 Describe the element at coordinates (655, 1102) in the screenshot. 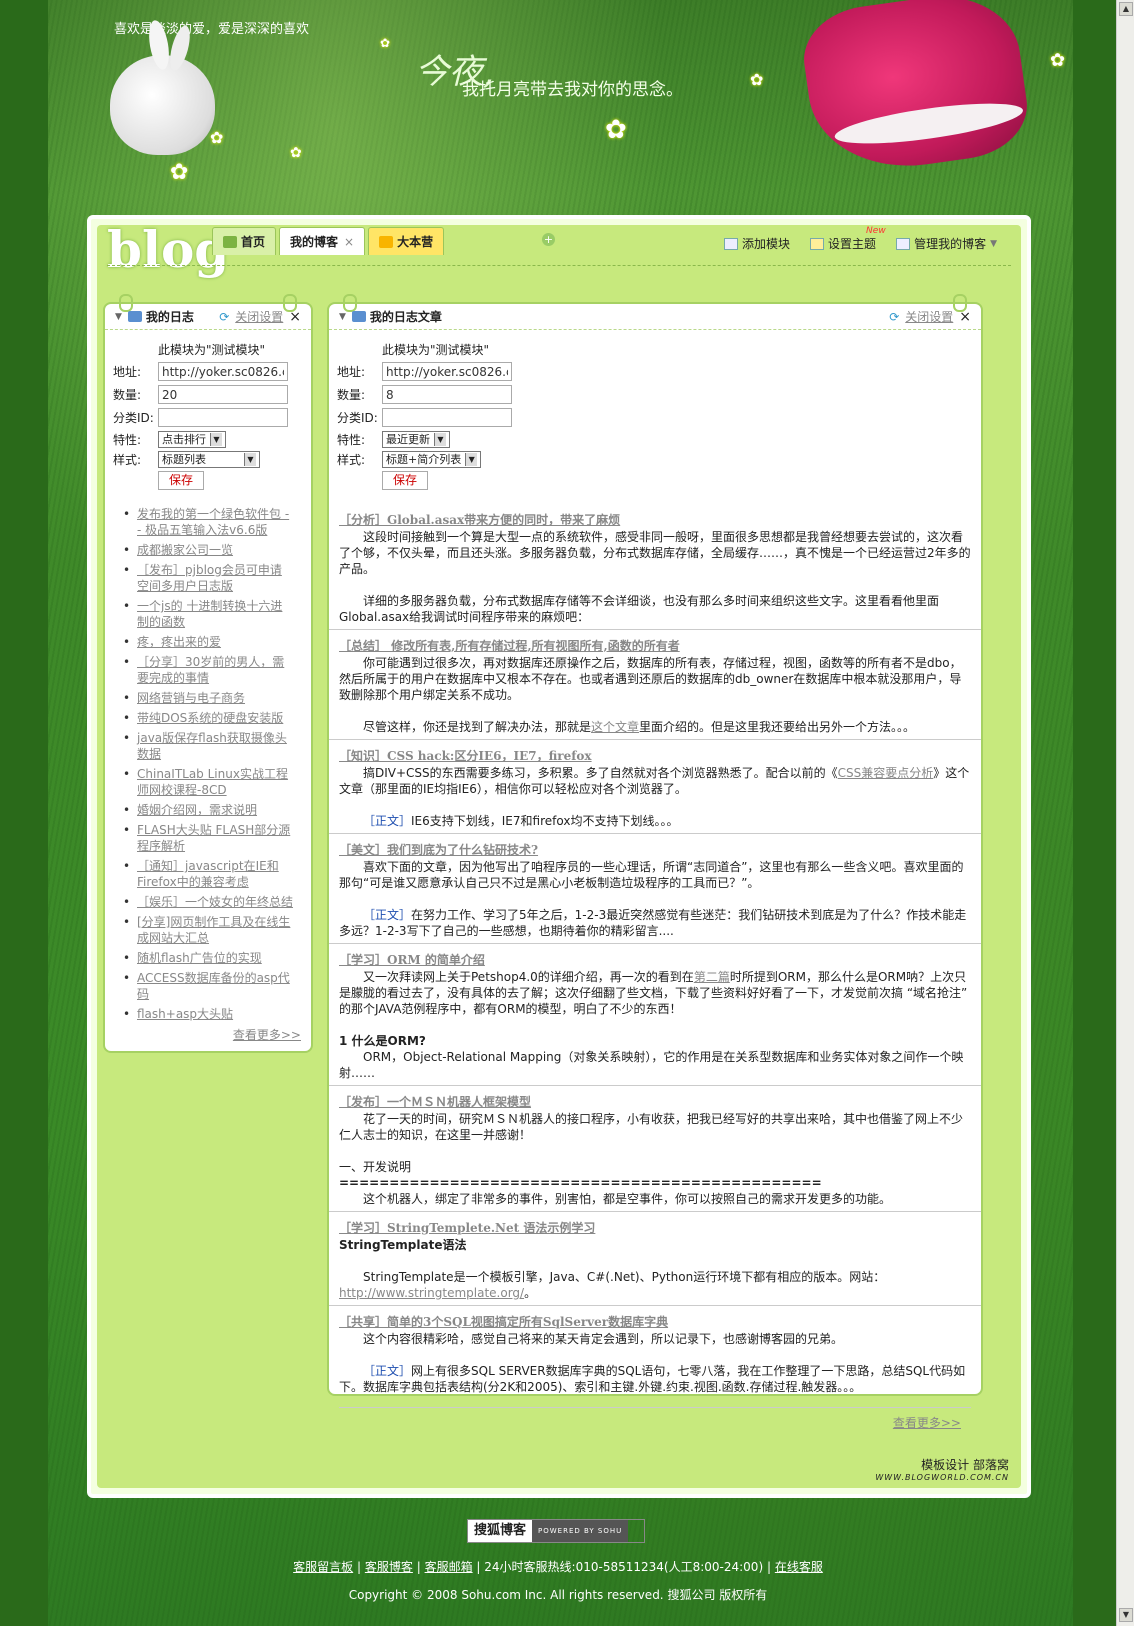

I see `article-title-link: ［发布］一个ＭＳＮ机器人框架模型` at that location.